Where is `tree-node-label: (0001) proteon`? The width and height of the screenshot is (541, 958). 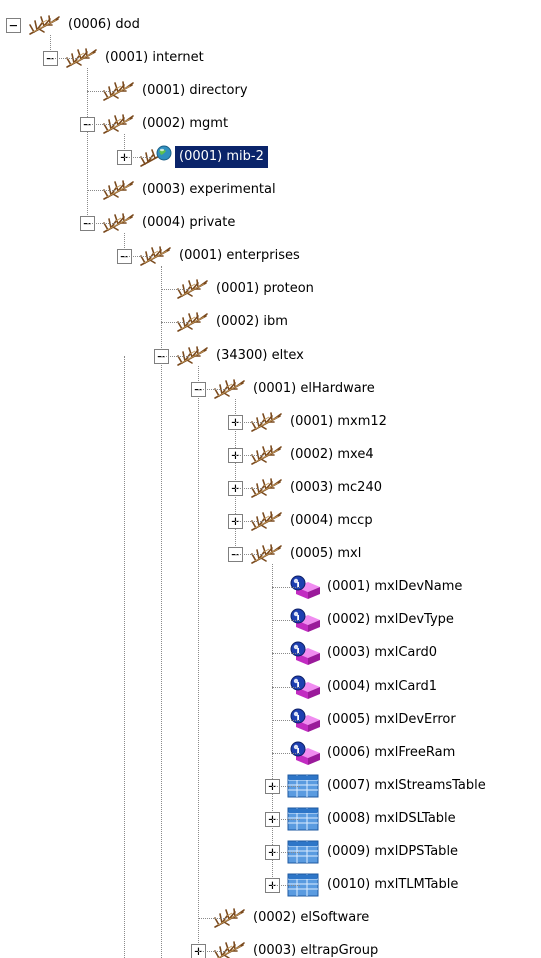
tree-node-label: (0001) proteon is located at coordinates (265, 289).